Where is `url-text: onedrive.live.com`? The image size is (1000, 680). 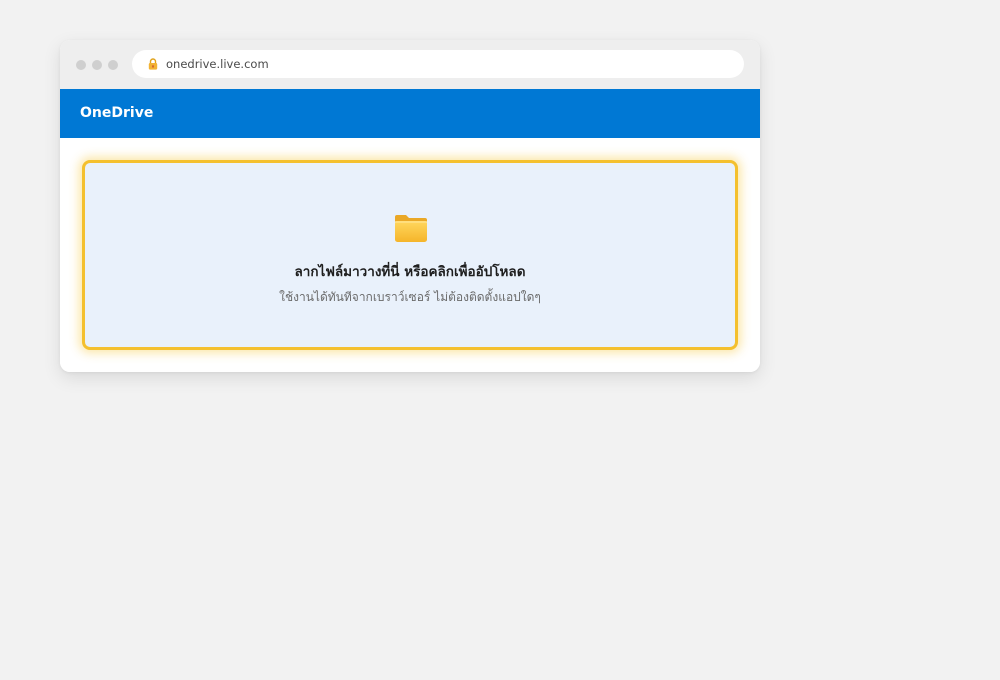 url-text: onedrive.live.com is located at coordinates (217, 64).